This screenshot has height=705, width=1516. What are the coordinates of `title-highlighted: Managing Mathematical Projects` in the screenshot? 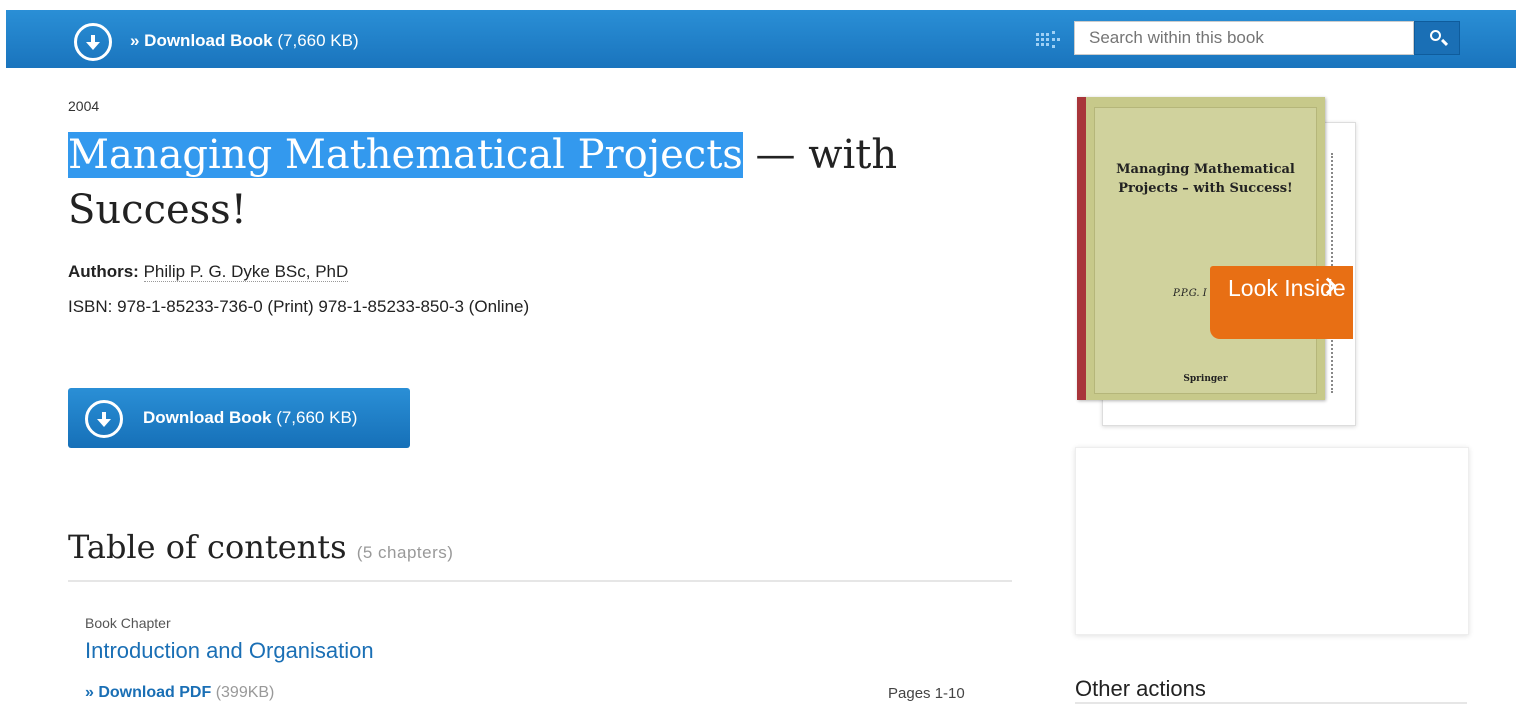 It's located at (405, 155).